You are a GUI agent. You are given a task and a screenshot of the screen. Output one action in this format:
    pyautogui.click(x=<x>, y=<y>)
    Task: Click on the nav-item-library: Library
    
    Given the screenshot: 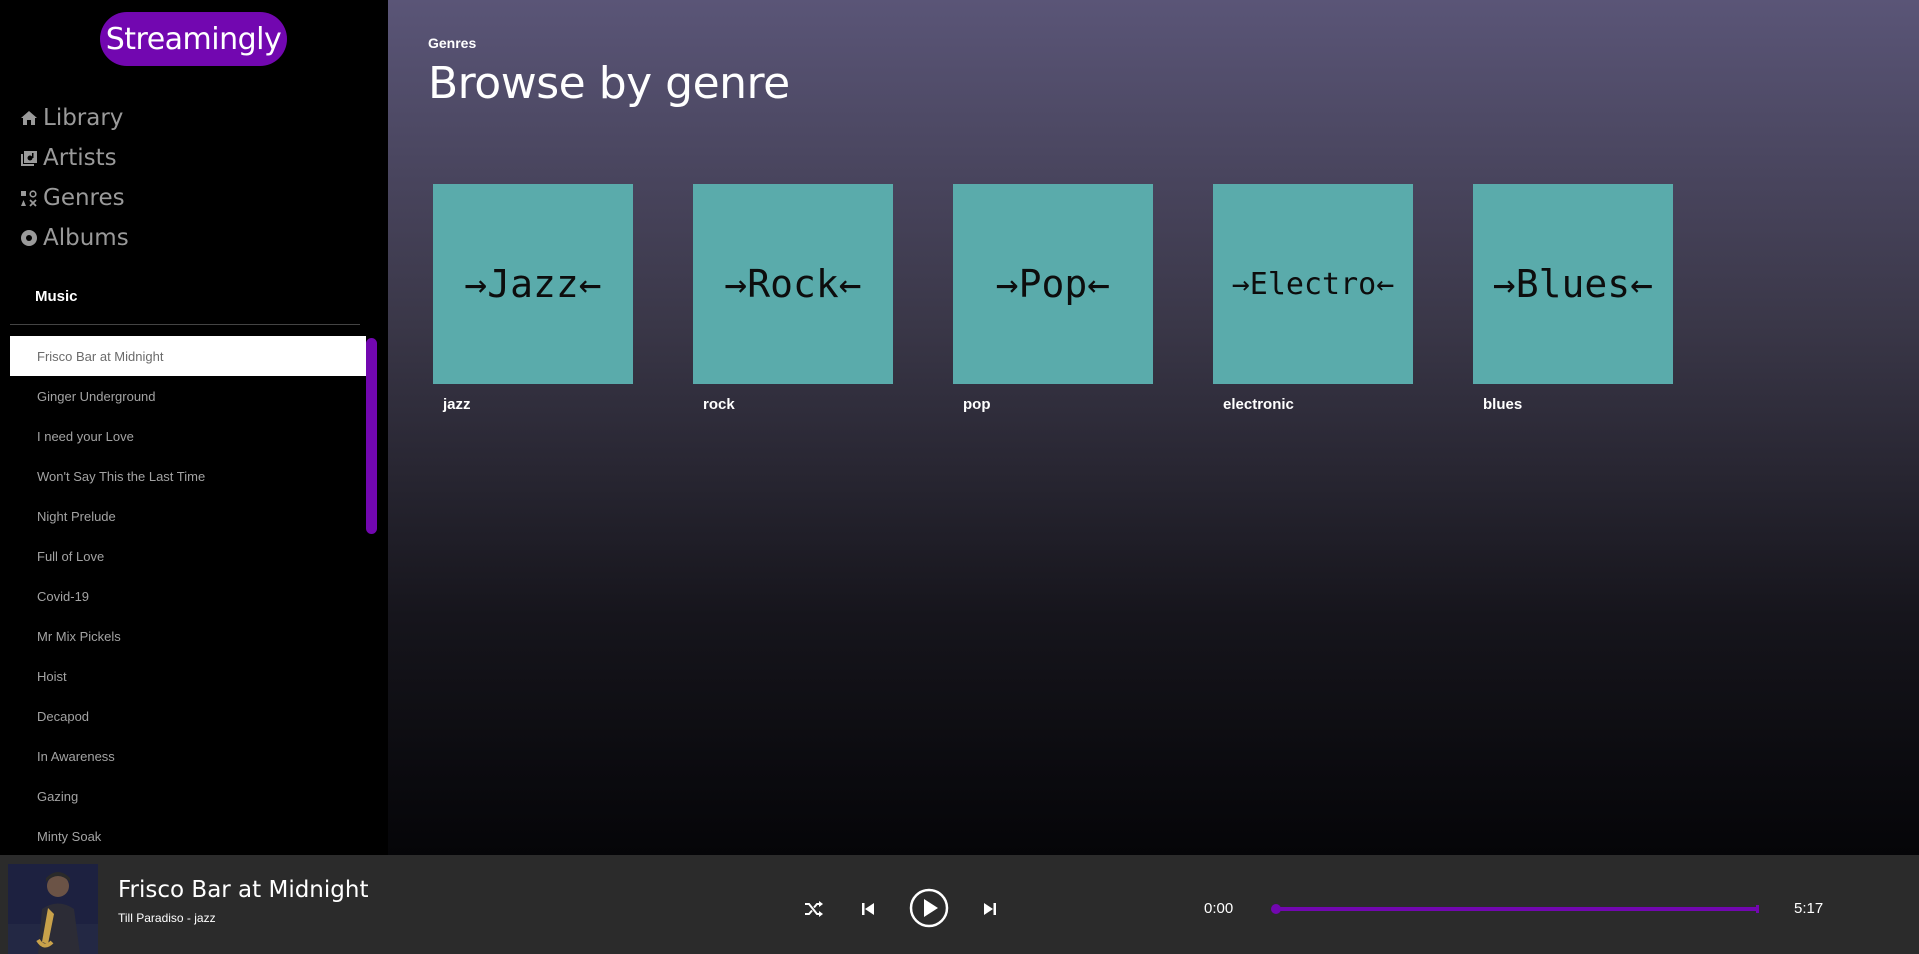 What is the action you would take?
    pyautogui.click(x=73, y=118)
    